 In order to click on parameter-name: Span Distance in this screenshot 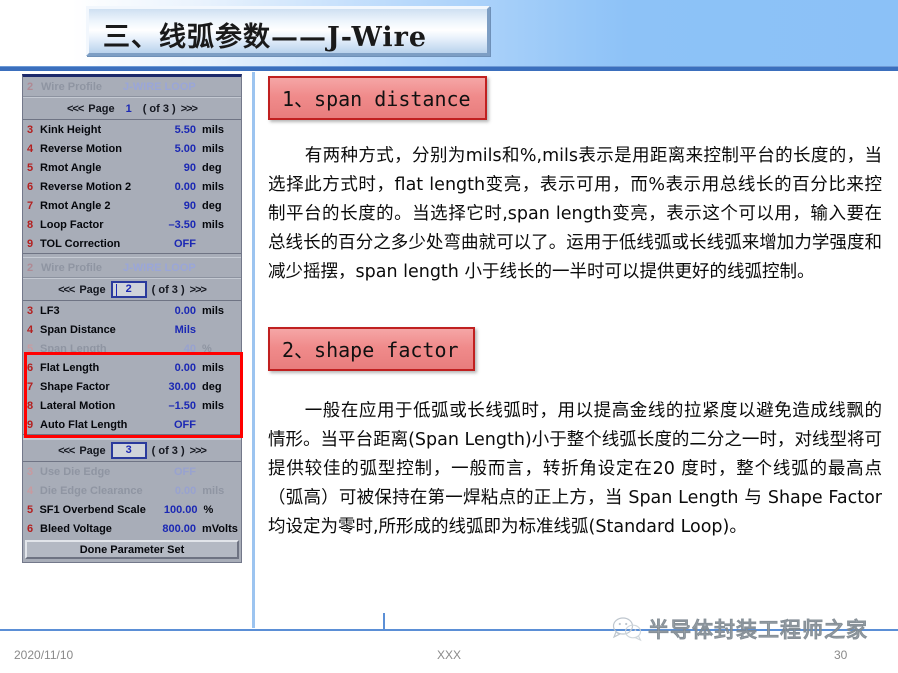, I will do `click(78, 329)`.